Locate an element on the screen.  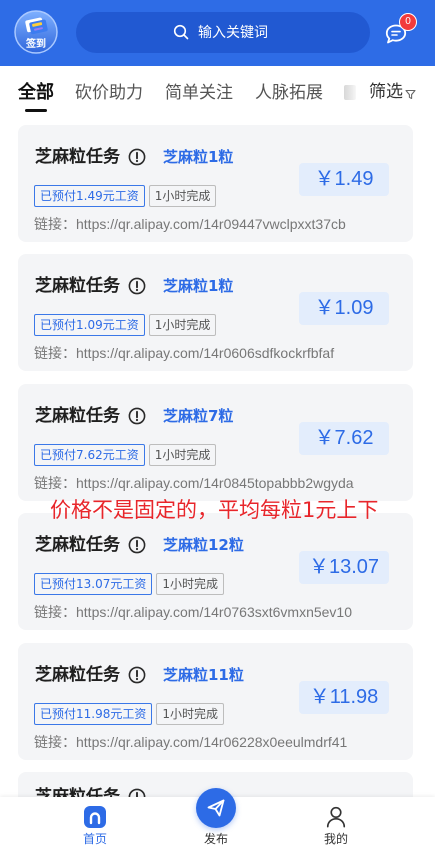
tab-fade-mask is located at coordinates (360, 93).